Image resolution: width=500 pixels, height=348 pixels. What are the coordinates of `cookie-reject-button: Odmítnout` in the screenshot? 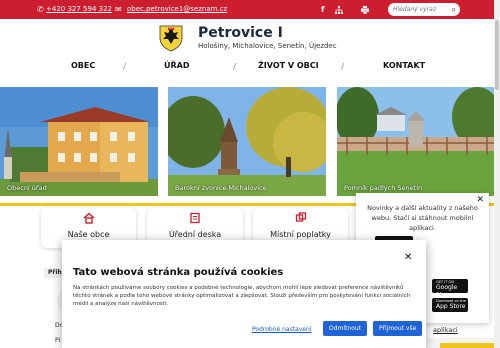 It's located at (345, 328).